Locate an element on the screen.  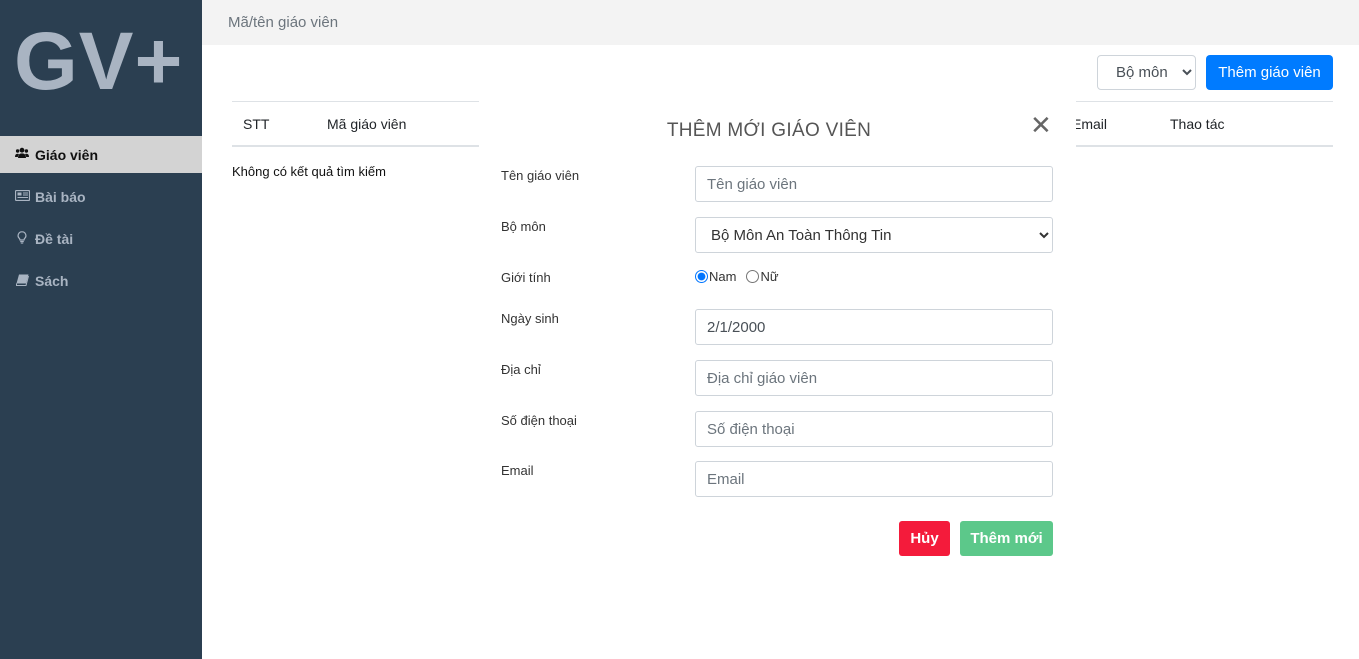
department-filter-select: Bộ môn is located at coordinates (1146, 72).